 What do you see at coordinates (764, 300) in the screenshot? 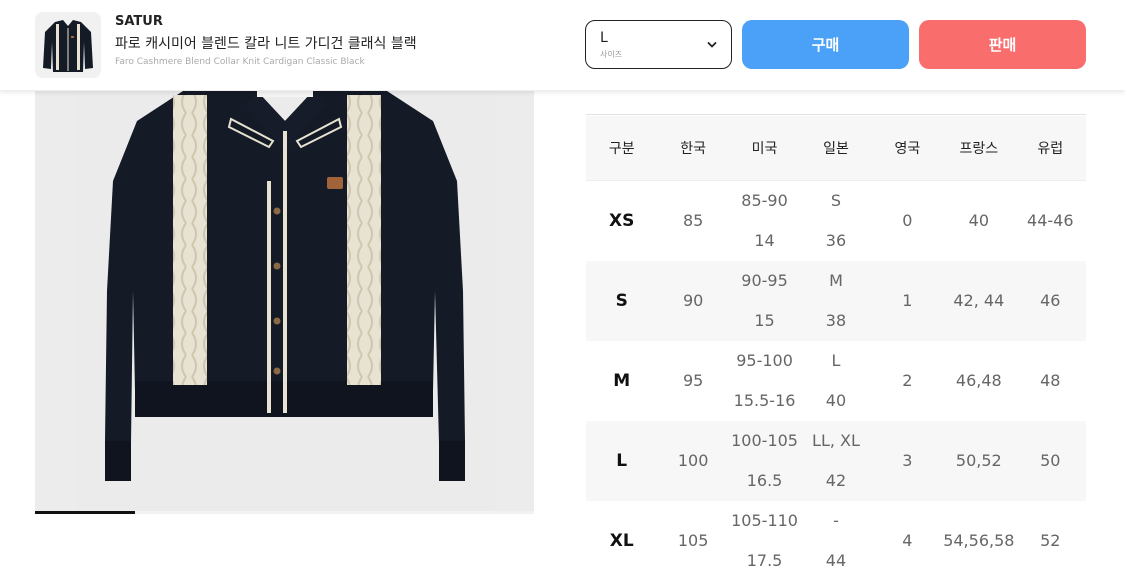
I see `size-us: 90-95 15` at bounding box center [764, 300].